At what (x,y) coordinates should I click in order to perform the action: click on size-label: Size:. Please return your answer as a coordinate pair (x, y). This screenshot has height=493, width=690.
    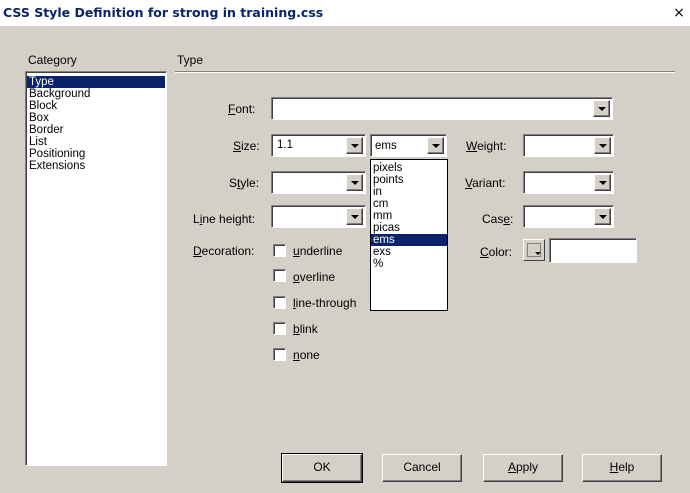
    Looking at the image, I should click on (246, 146).